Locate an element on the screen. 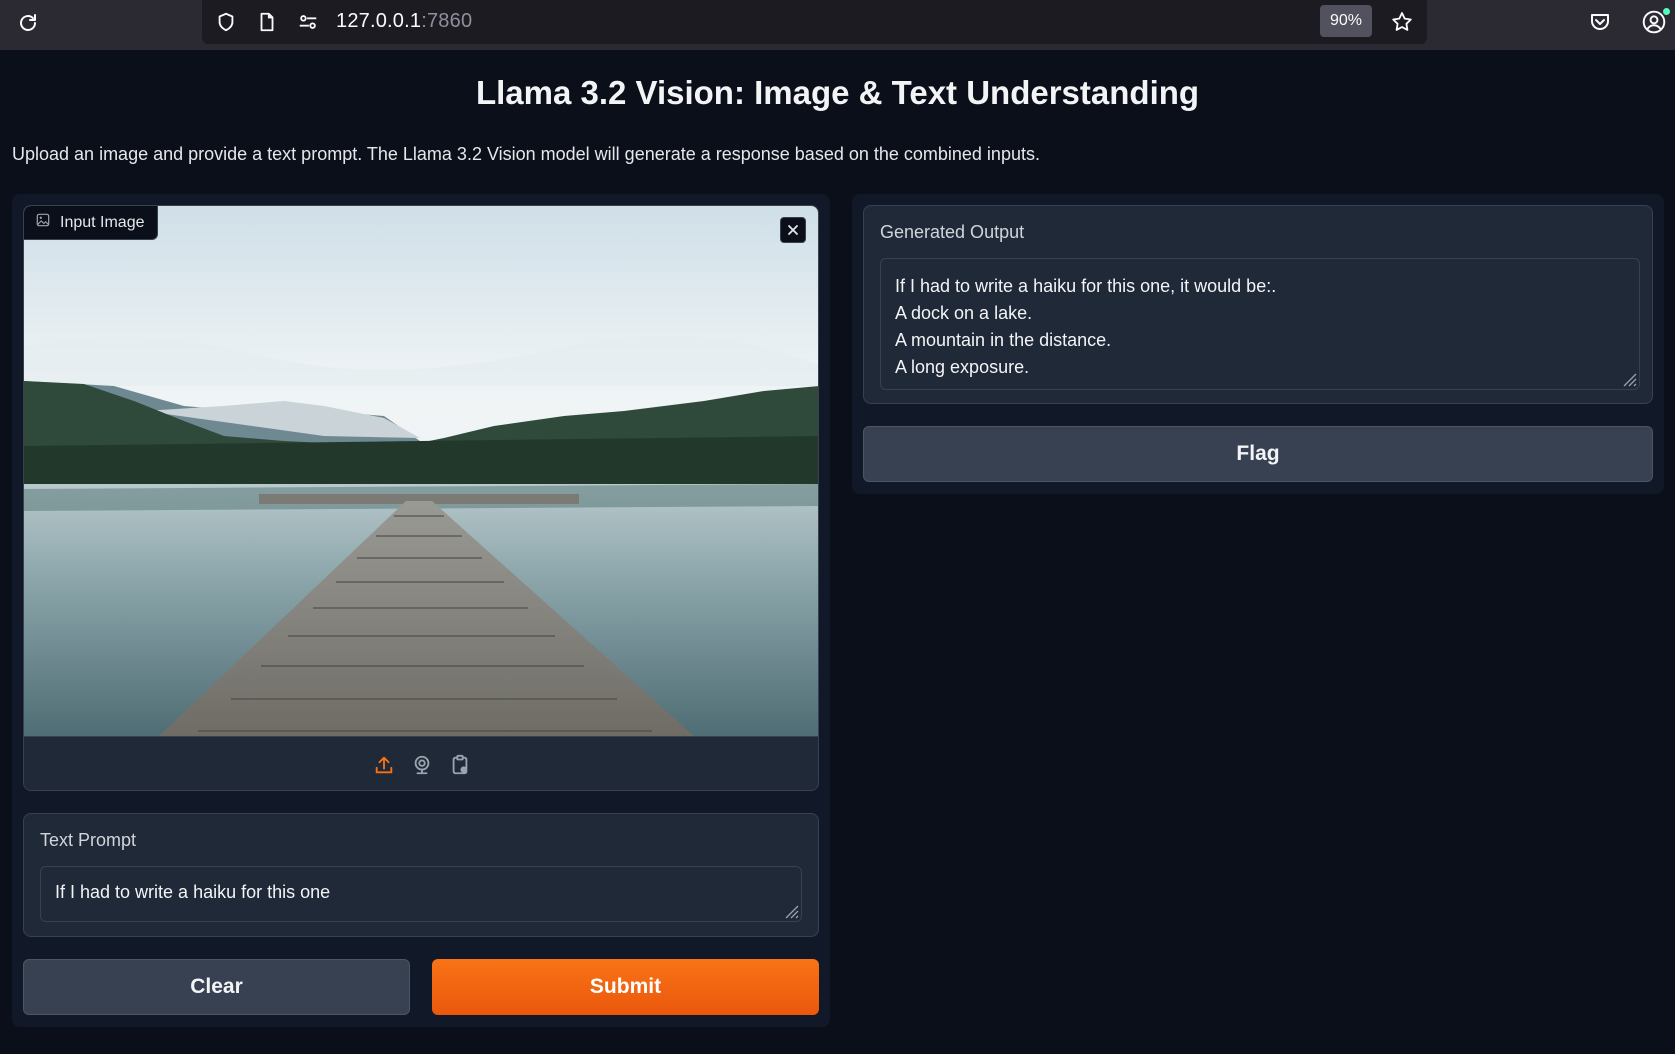 This screenshot has height=1054, width=1675. generated-output-label: Generated Output is located at coordinates (952, 232).